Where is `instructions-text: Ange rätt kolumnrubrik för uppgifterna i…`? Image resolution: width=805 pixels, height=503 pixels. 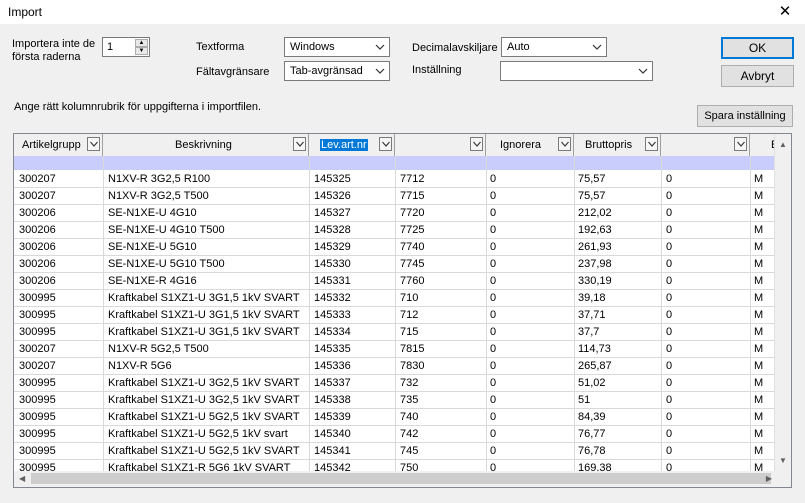 instructions-text: Ange rätt kolumnrubrik för uppgifterna i… is located at coordinates (138, 107).